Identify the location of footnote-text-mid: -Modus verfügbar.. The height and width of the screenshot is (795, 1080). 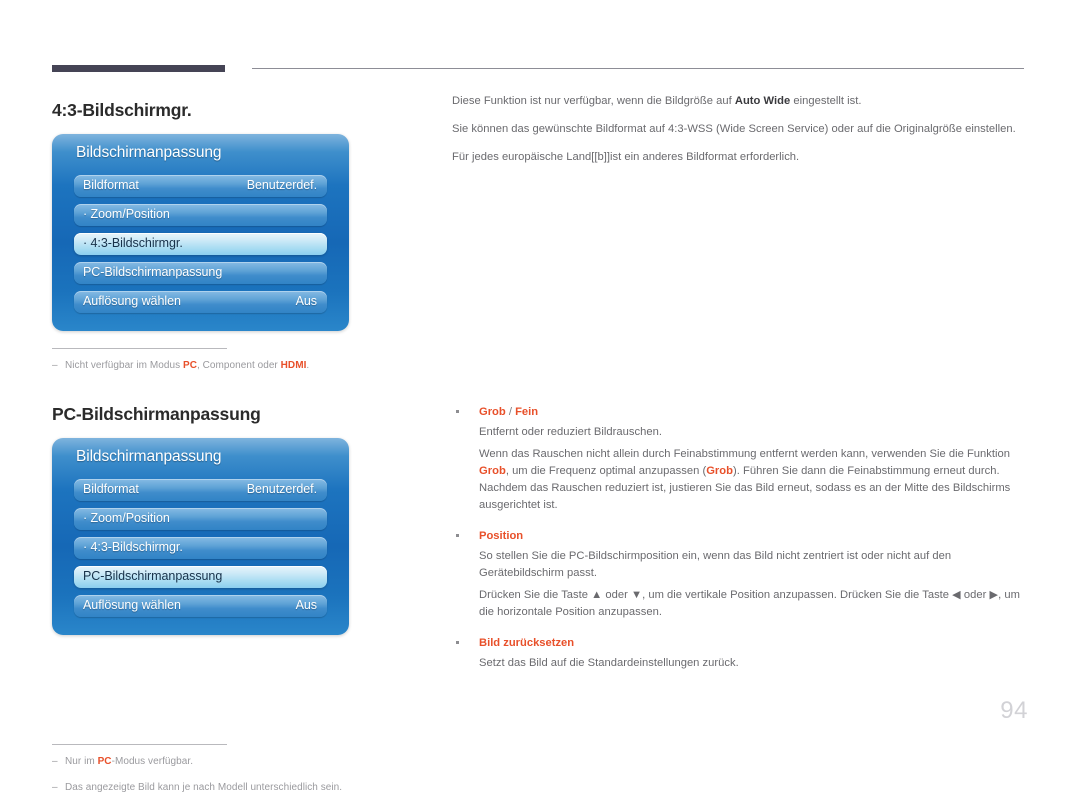
(152, 761).